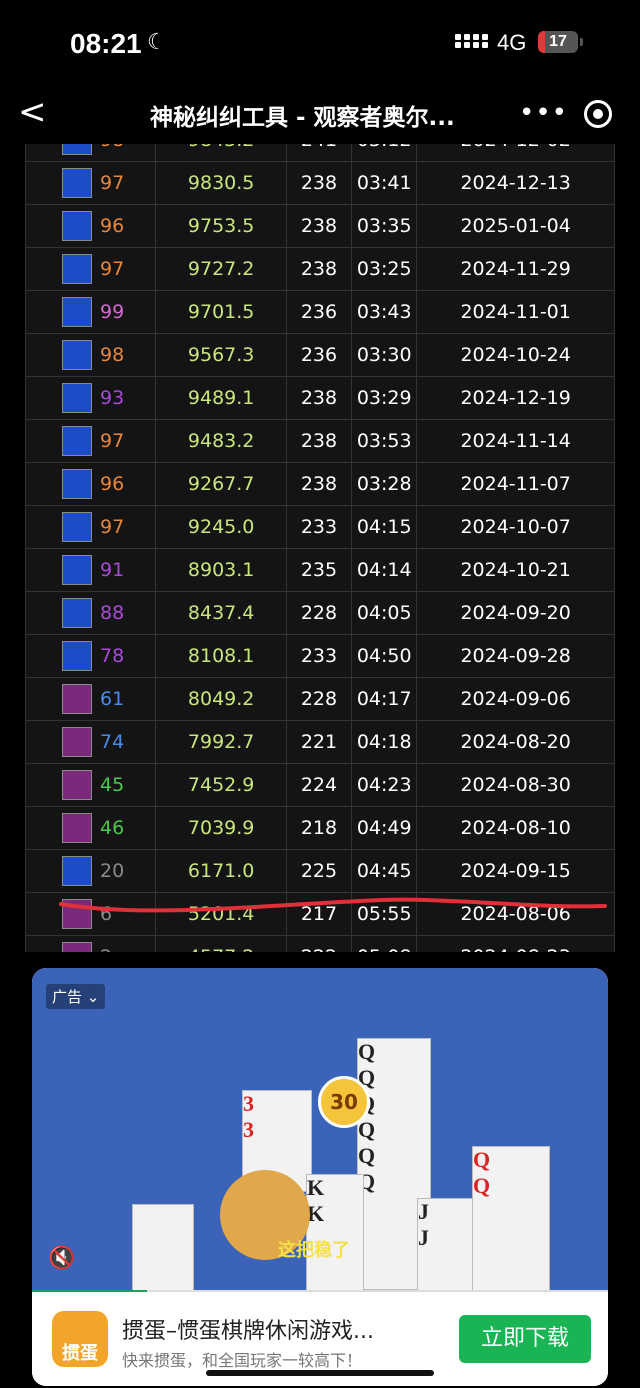 The height and width of the screenshot is (1388, 640). What do you see at coordinates (344, 1102) in the screenshot?
I see `timer-badge: 30` at bounding box center [344, 1102].